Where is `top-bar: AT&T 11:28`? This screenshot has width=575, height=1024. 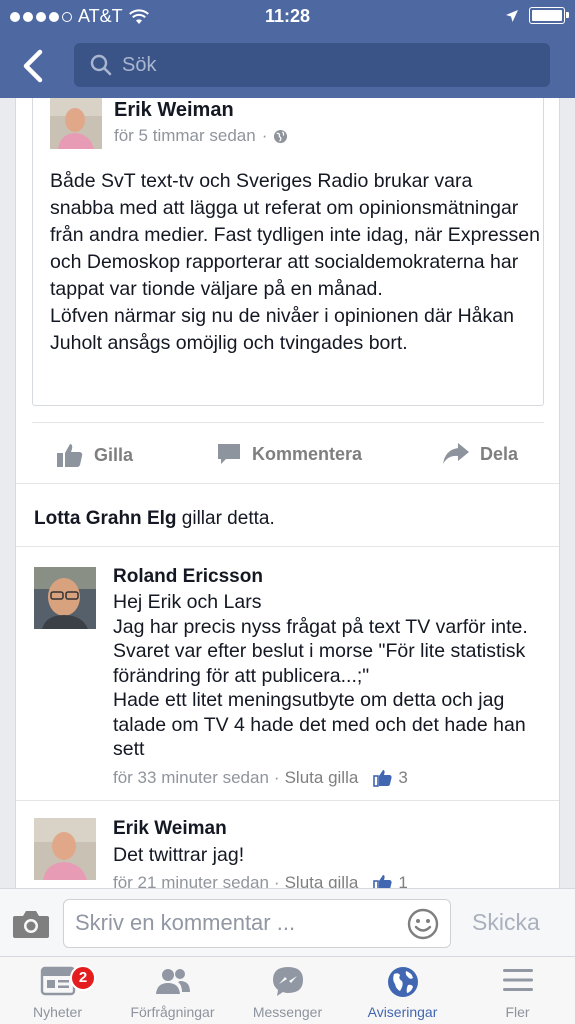
top-bar: AT&T 11:28 is located at coordinates (287, 49).